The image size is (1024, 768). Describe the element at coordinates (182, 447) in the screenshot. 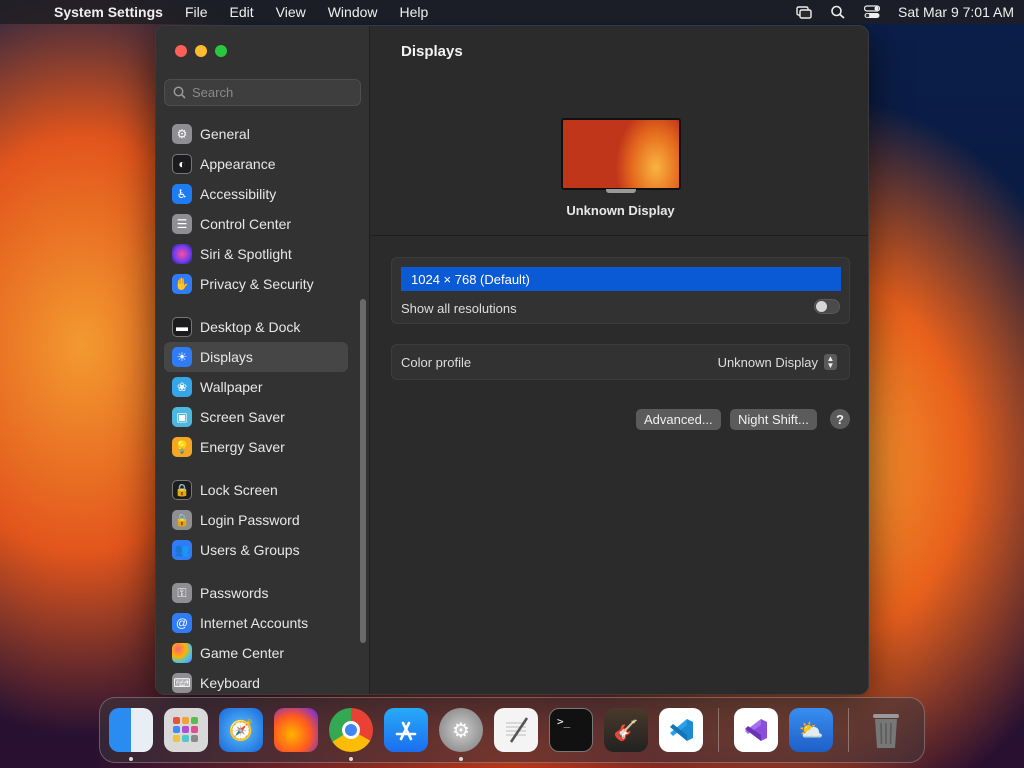

I see `battery-icon: 💡` at that location.